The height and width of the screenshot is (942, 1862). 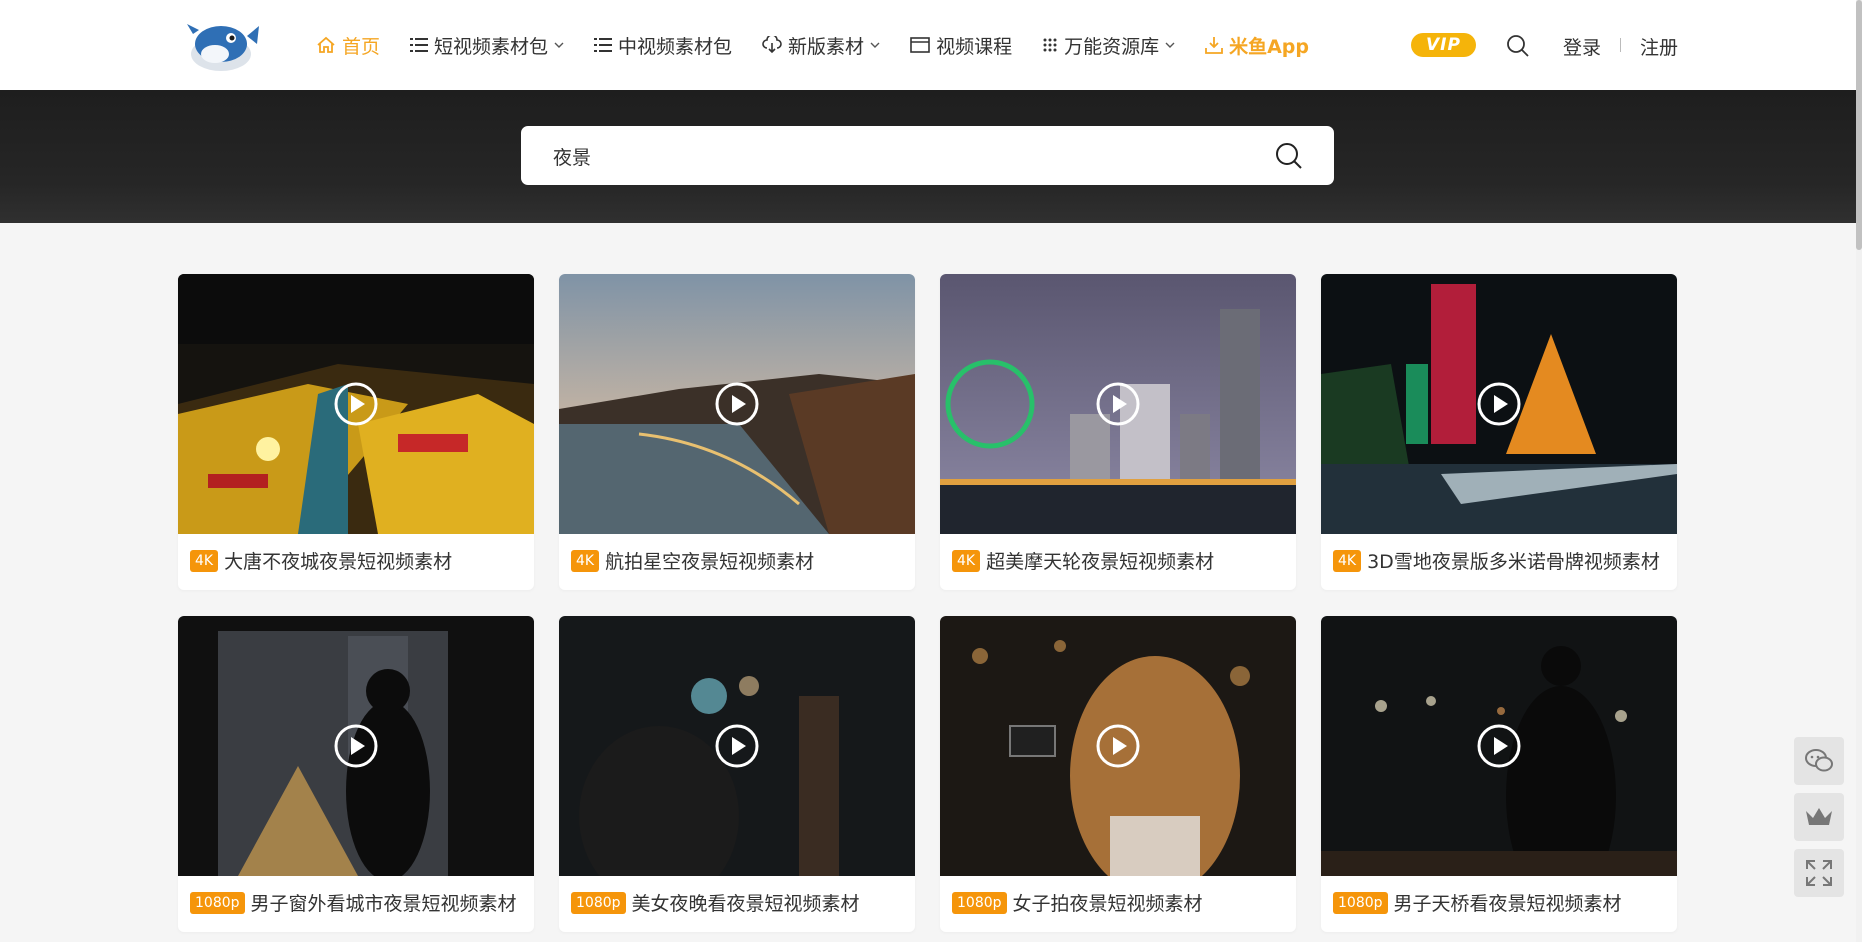 I want to click on nav-label: 中视频素材包, so click(x=675, y=46).